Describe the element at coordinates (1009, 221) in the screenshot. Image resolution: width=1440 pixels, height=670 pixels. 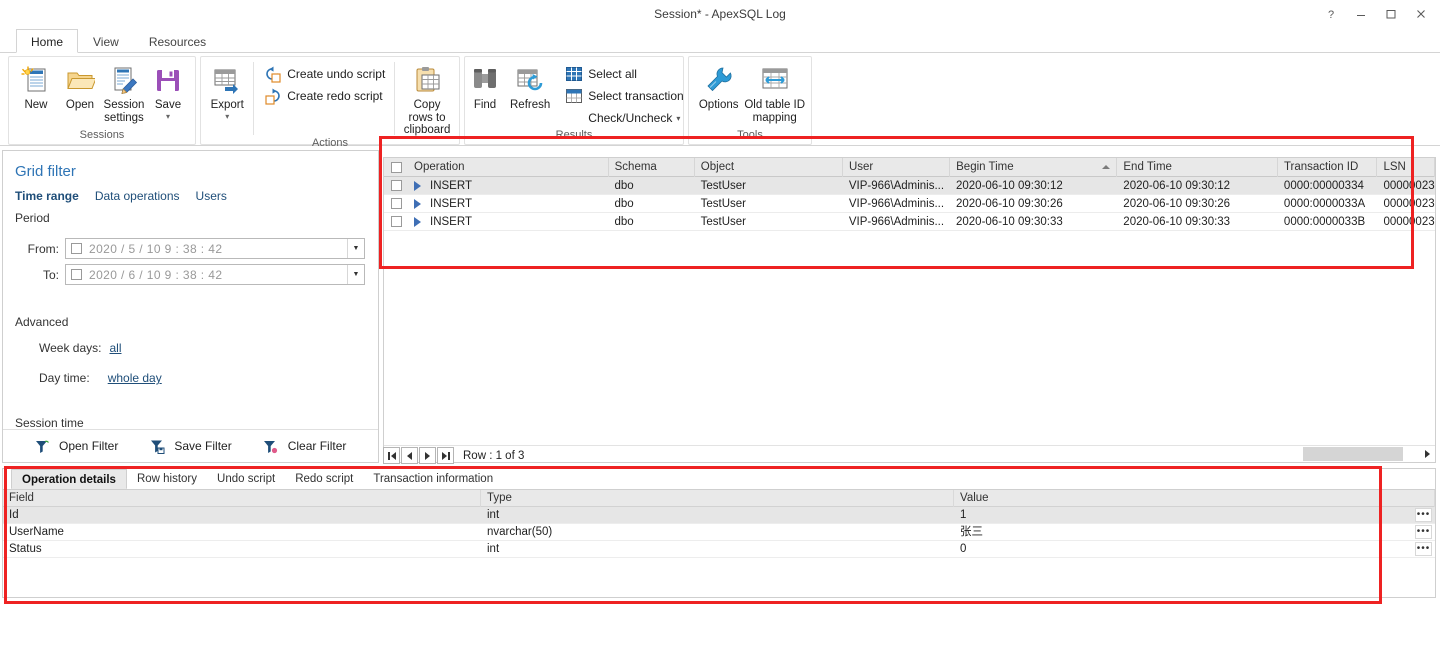
I see `cell-begin-time: 2020-06-10 09:30:33` at that location.